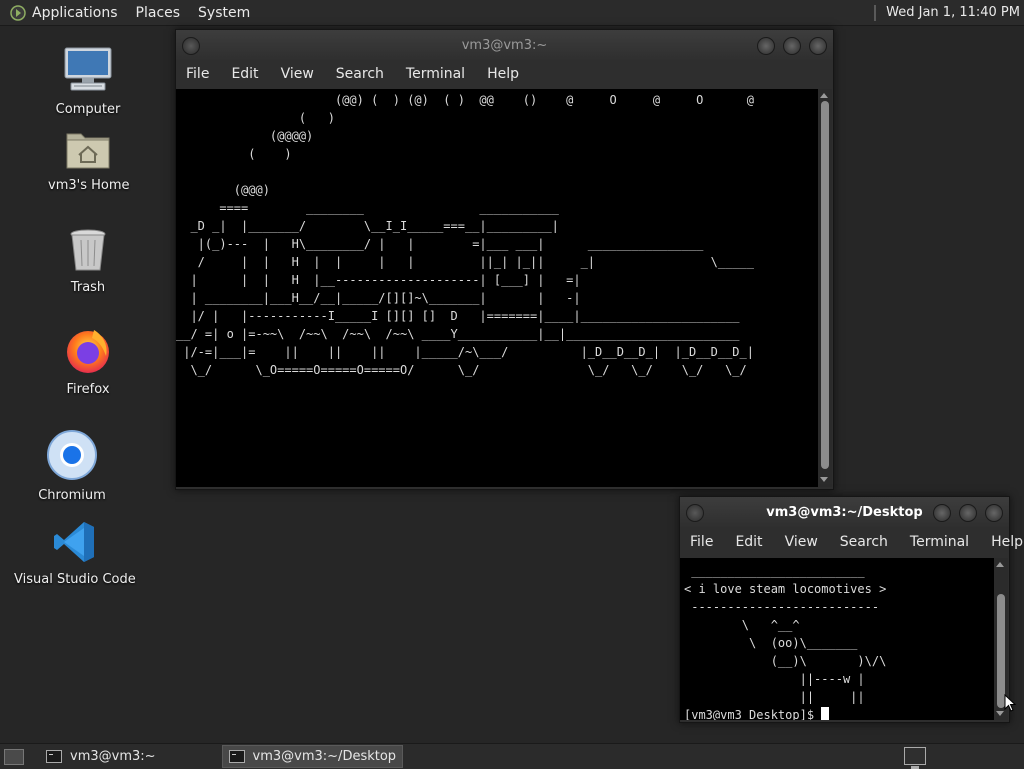  I want to click on desktop-icon-label: Trash, so click(88, 287).